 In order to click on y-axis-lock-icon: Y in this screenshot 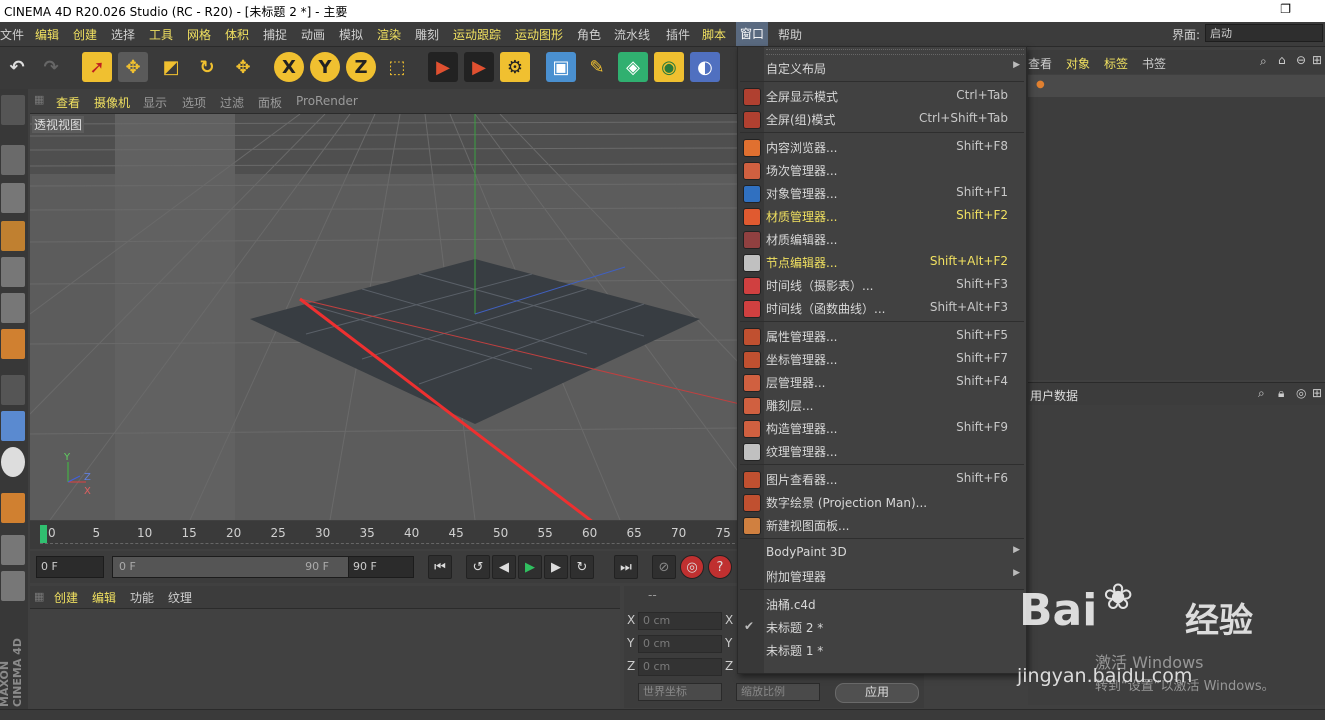, I will do `click(325, 67)`.